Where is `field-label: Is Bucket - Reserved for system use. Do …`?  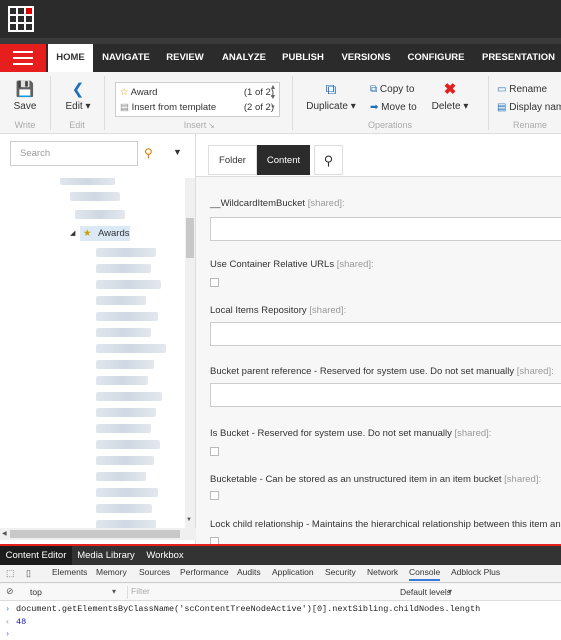
field-label: Is Bucket - Reserved for system use. Do … is located at coordinates (351, 433).